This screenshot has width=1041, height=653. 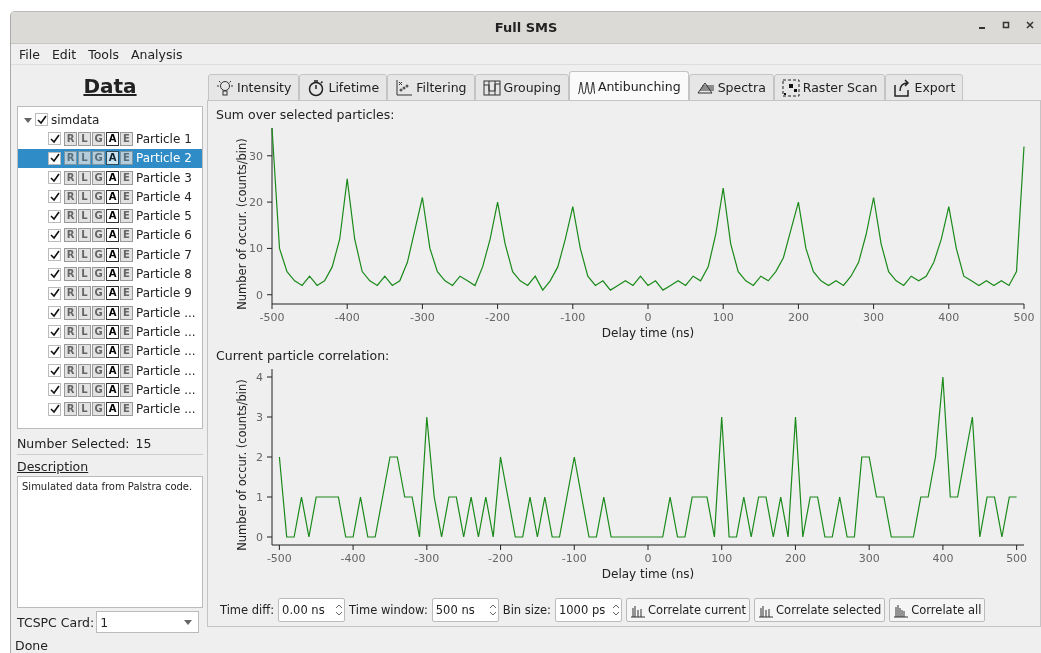 What do you see at coordinates (1006, 25) in the screenshot?
I see `maximize-icon` at bounding box center [1006, 25].